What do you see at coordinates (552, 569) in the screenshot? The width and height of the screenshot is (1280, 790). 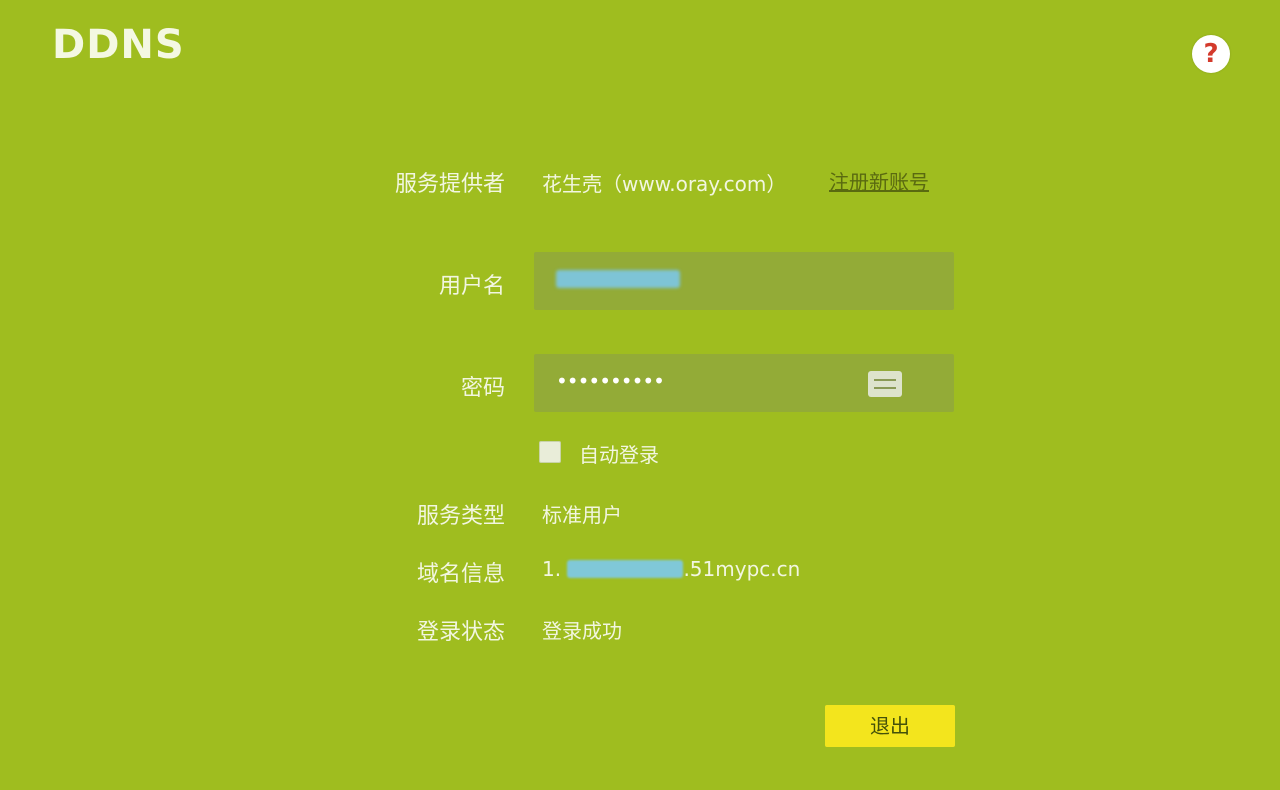 I see `domain-prefix: 1.` at bounding box center [552, 569].